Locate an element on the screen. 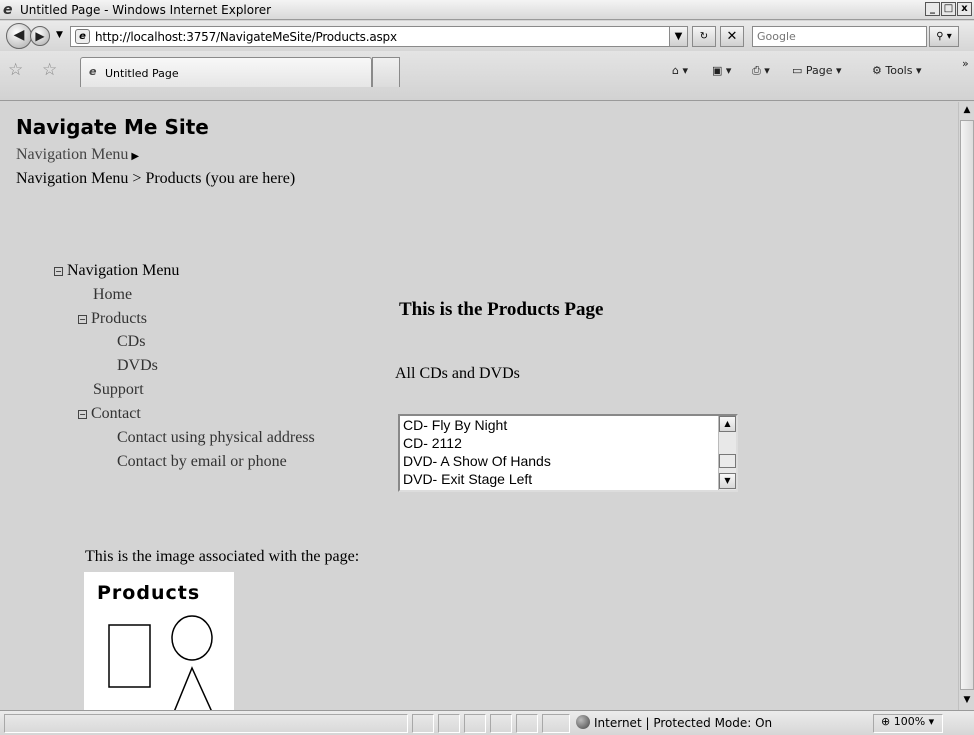  search-icon: ⚲ ▾ is located at coordinates (944, 36).